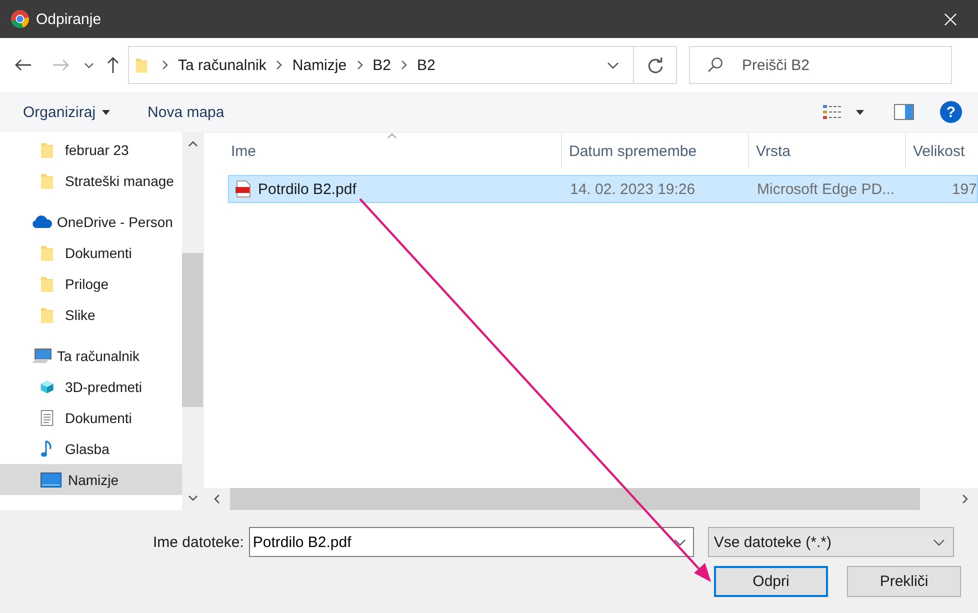 The width and height of the screenshot is (978, 613). What do you see at coordinates (91, 314) in the screenshot?
I see `sidebar-item: Slike` at bounding box center [91, 314].